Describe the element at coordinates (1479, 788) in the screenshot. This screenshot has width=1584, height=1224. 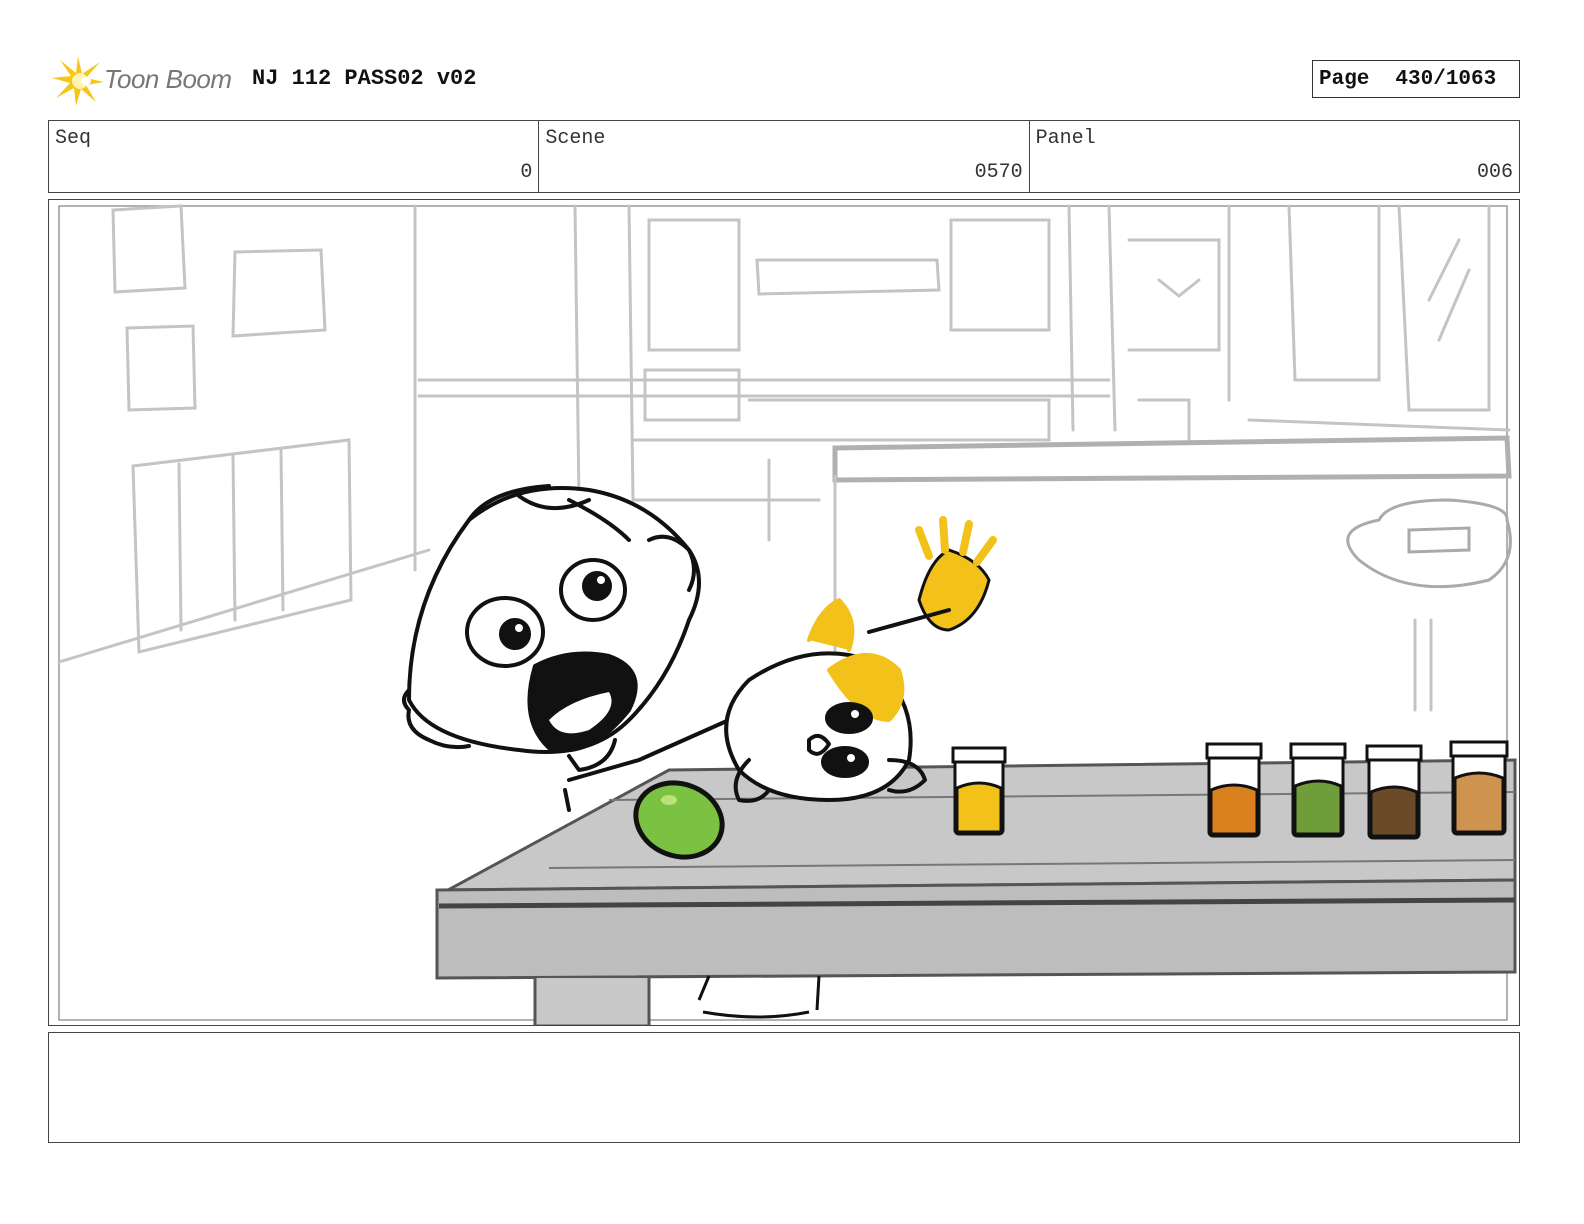
I see `jar-tan` at that location.